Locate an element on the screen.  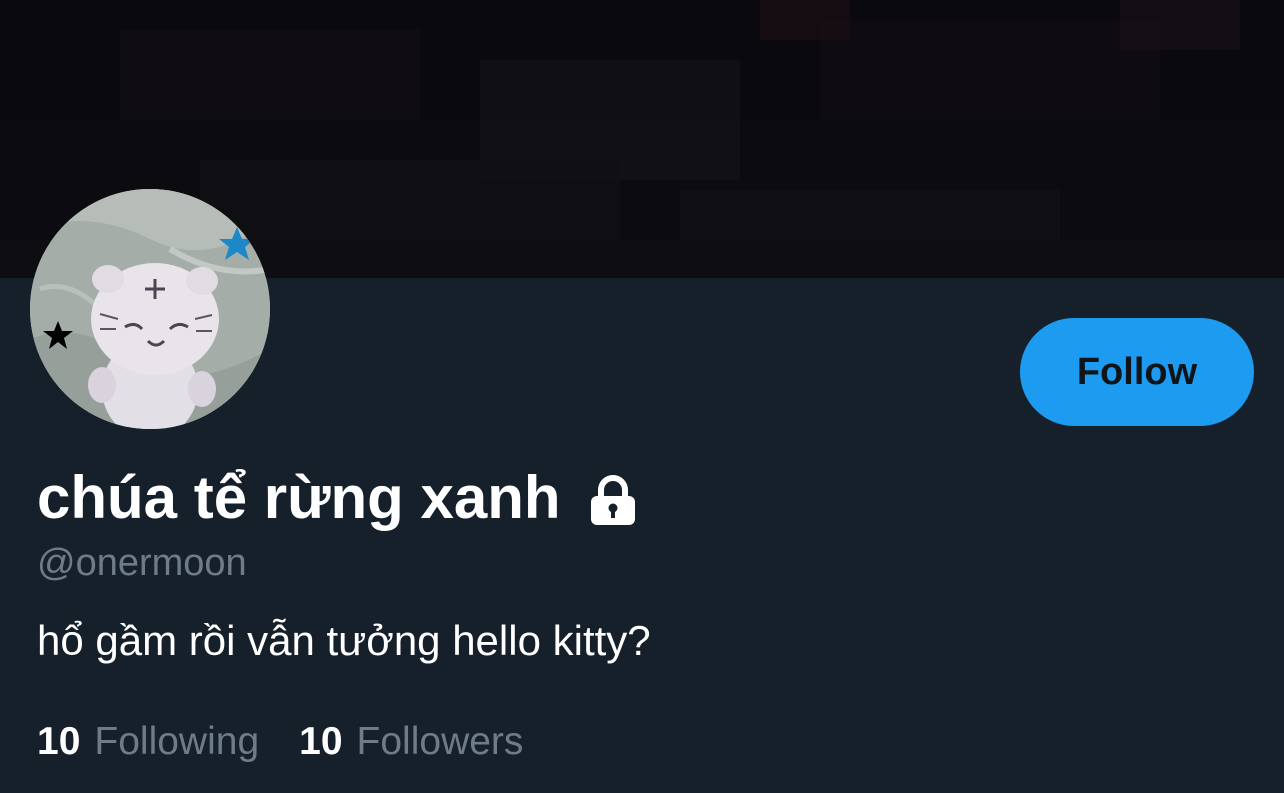
avatar is located at coordinates (150, 309).